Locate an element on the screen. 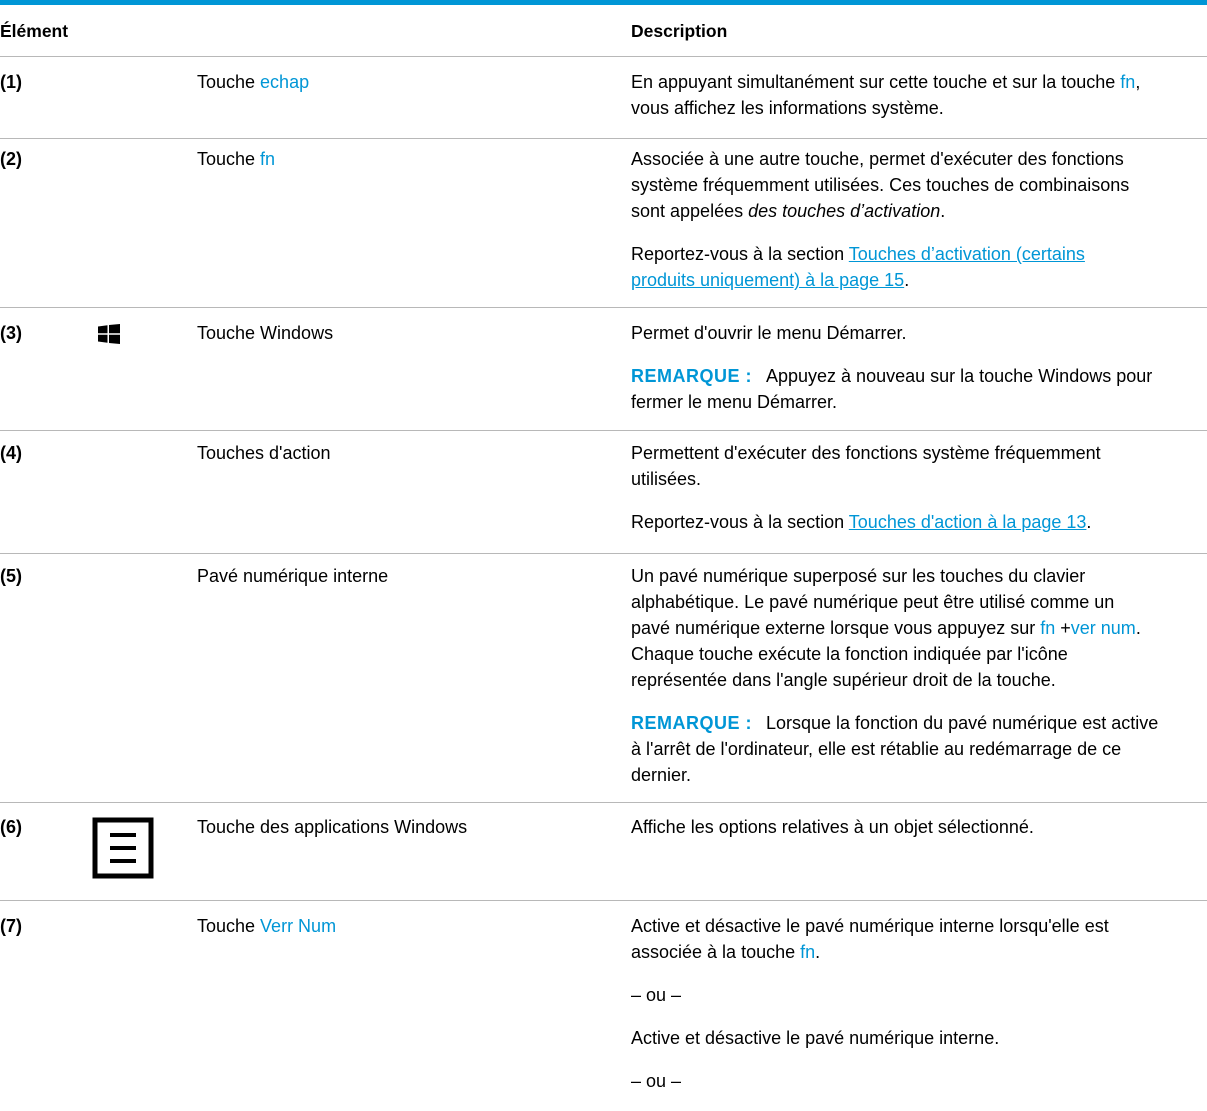 The width and height of the screenshot is (1207, 1111). header-description: Description is located at coordinates (679, 31).